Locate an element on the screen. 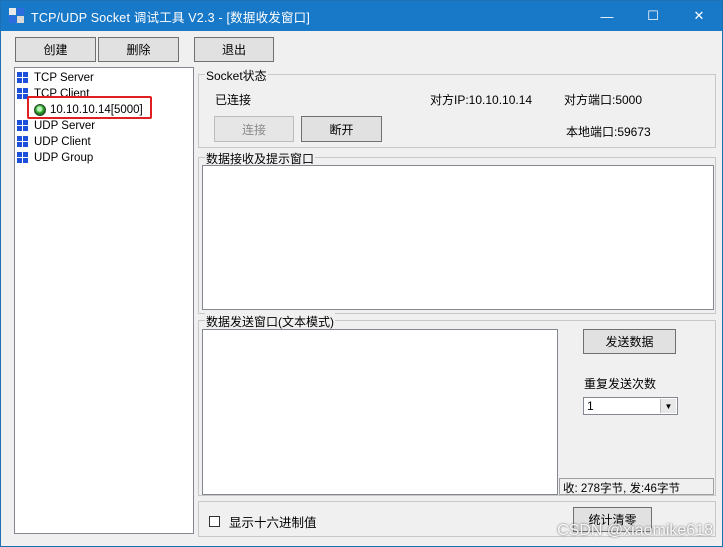  send-group-label: 数据发送窗口(文本模式) is located at coordinates (270, 321).